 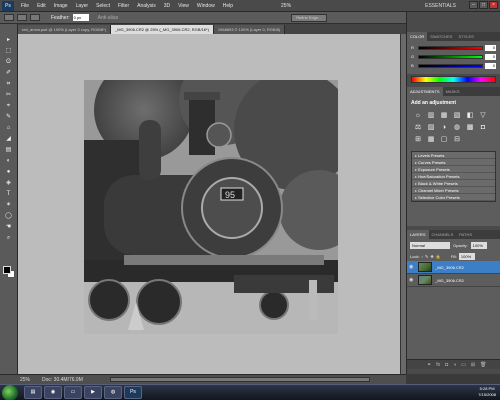 I want to click on media-icon: ▶, so click(x=93, y=392).